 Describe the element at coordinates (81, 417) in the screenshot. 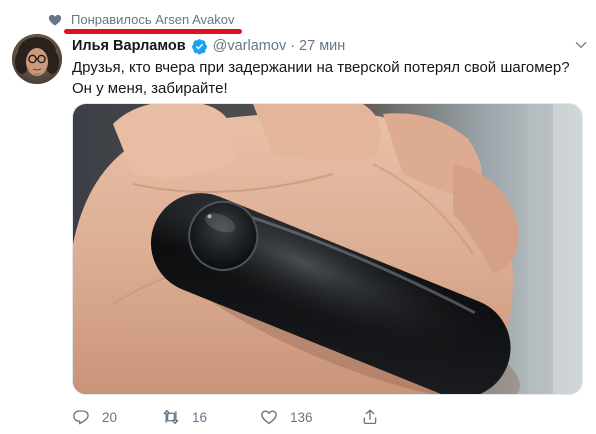

I see `reply-icon` at that location.